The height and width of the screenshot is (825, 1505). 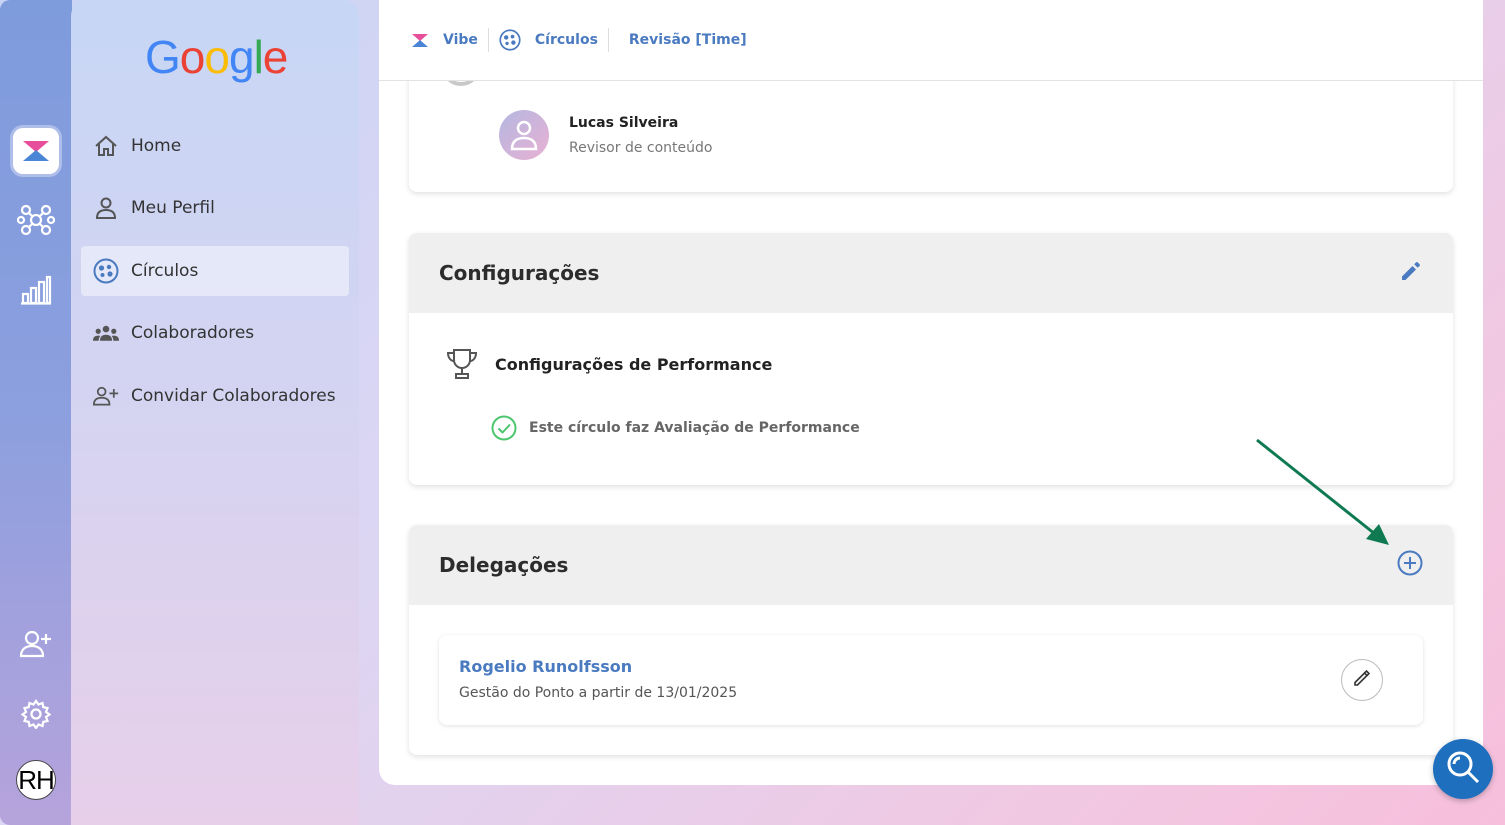 I want to click on people-icon, so click(x=106, y=333).